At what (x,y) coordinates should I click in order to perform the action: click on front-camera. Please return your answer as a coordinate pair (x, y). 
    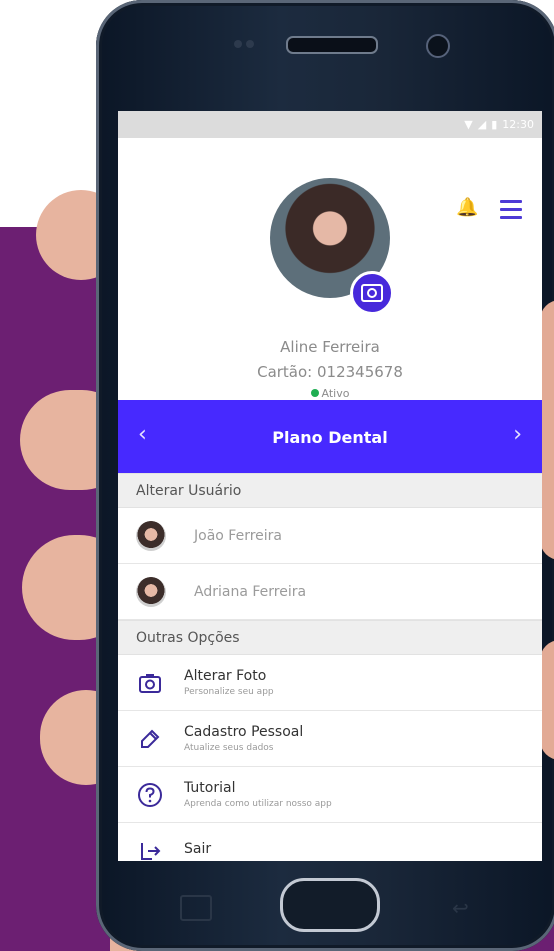
    Looking at the image, I should click on (438, 46).